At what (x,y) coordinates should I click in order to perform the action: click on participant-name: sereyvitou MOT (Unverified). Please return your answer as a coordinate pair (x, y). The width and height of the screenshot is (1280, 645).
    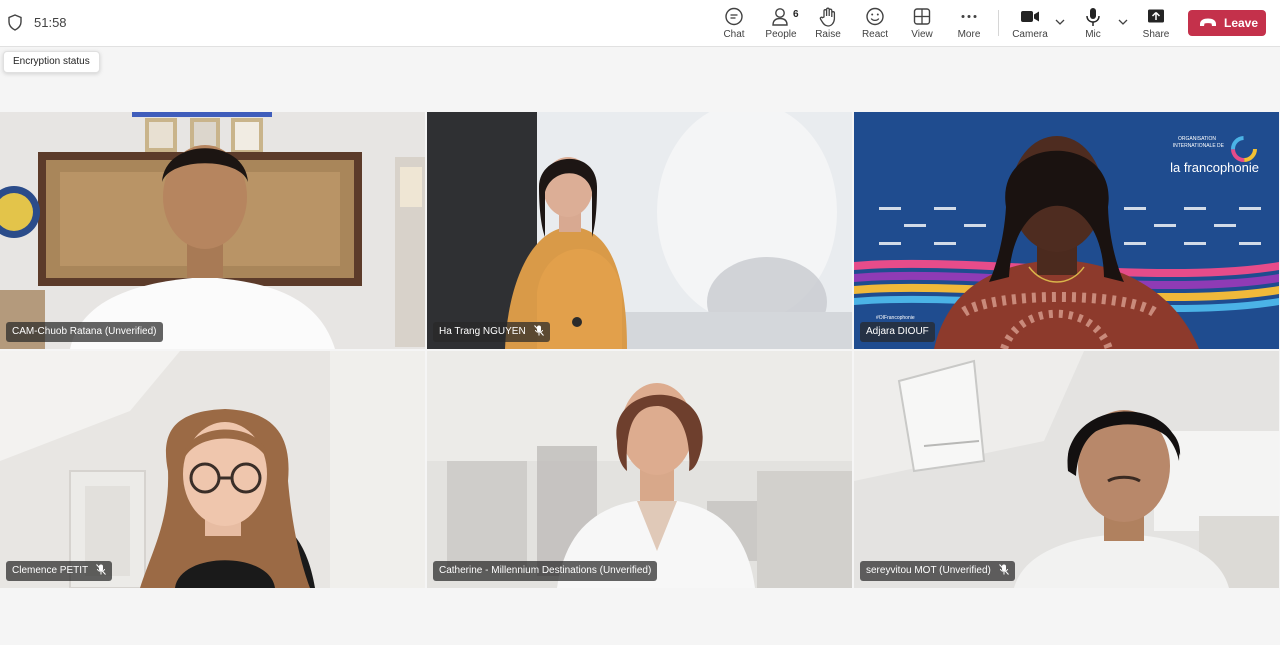
    Looking at the image, I should click on (928, 570).